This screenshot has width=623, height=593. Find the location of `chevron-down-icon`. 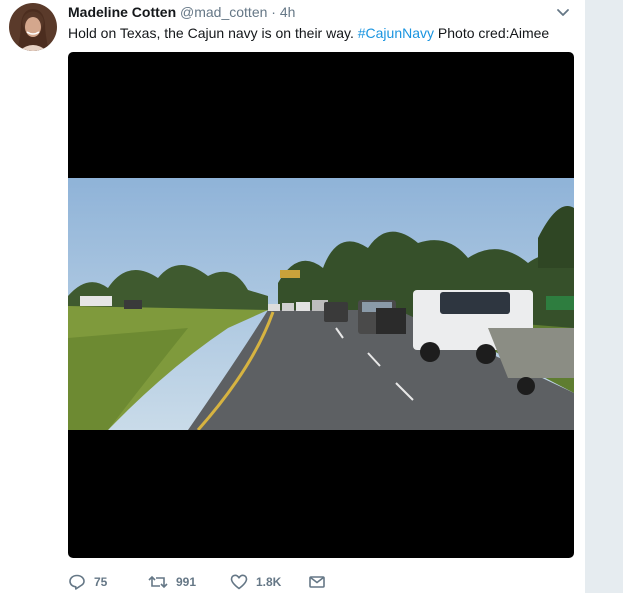

chevron-down-icon is located at coordinates (563, 13).